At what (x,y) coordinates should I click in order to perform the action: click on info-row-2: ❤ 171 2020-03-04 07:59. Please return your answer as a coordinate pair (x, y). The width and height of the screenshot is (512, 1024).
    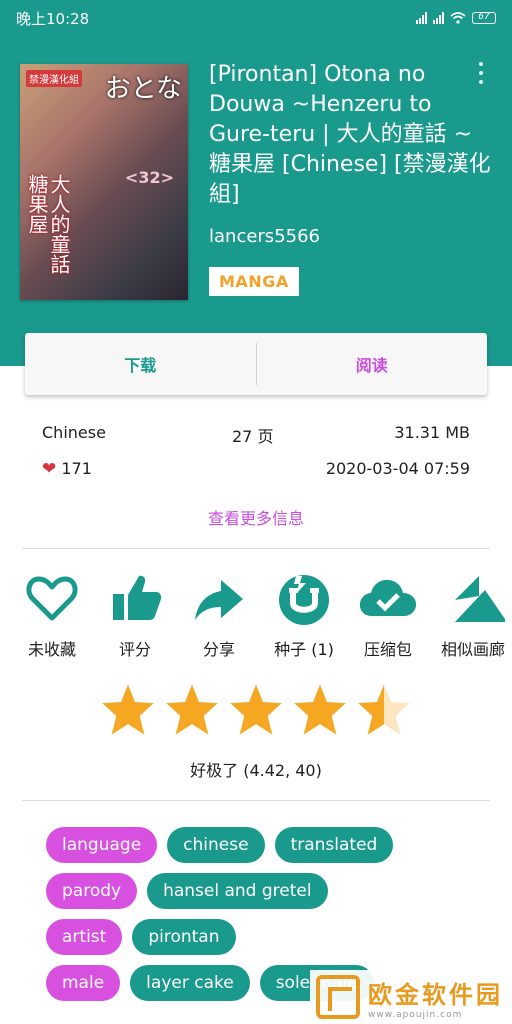
    Looking at the image, I should click on (256, 469).